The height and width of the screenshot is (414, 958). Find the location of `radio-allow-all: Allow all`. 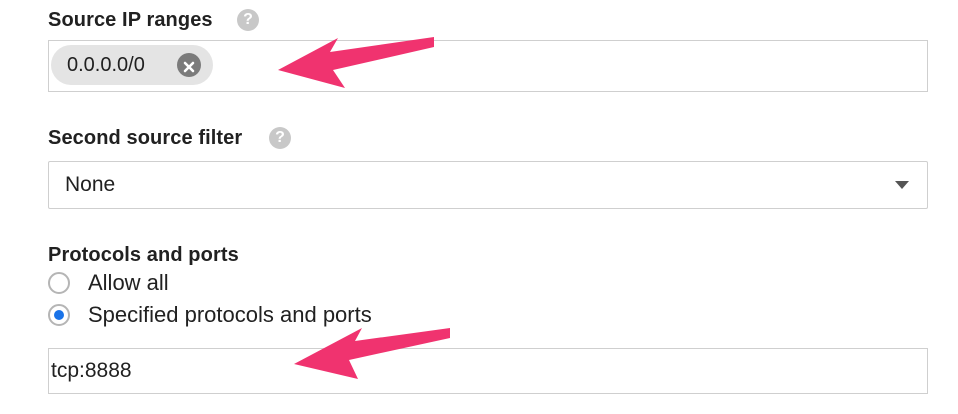

radio-allow-all: Allow all is located at coordinates (108, 283).